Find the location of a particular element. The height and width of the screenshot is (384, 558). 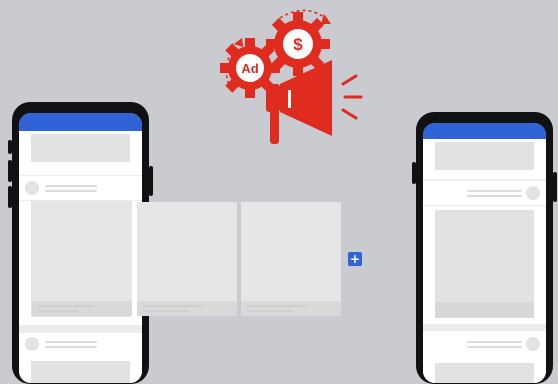

add-card-button: + is located at coordinates (355, 259).